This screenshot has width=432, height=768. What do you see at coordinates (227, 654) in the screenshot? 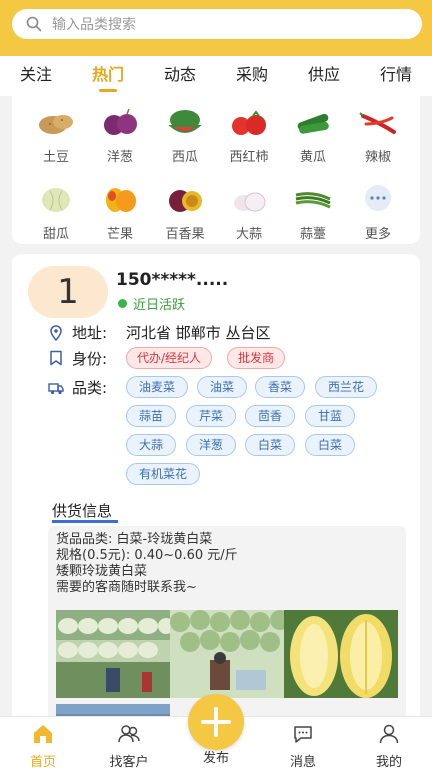
I see `supply-photo-cabbage-pile` at bounding box center [227, 654].